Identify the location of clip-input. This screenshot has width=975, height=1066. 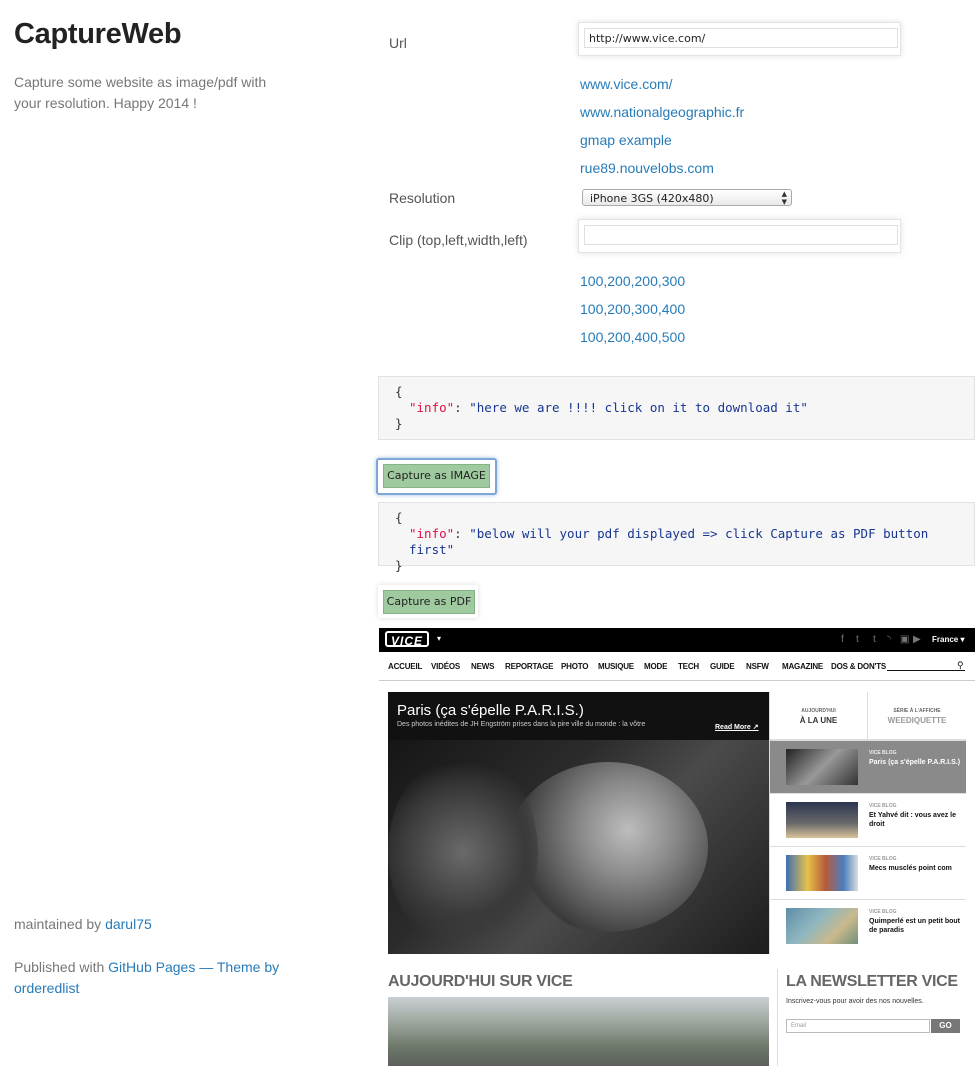
(741, 235).